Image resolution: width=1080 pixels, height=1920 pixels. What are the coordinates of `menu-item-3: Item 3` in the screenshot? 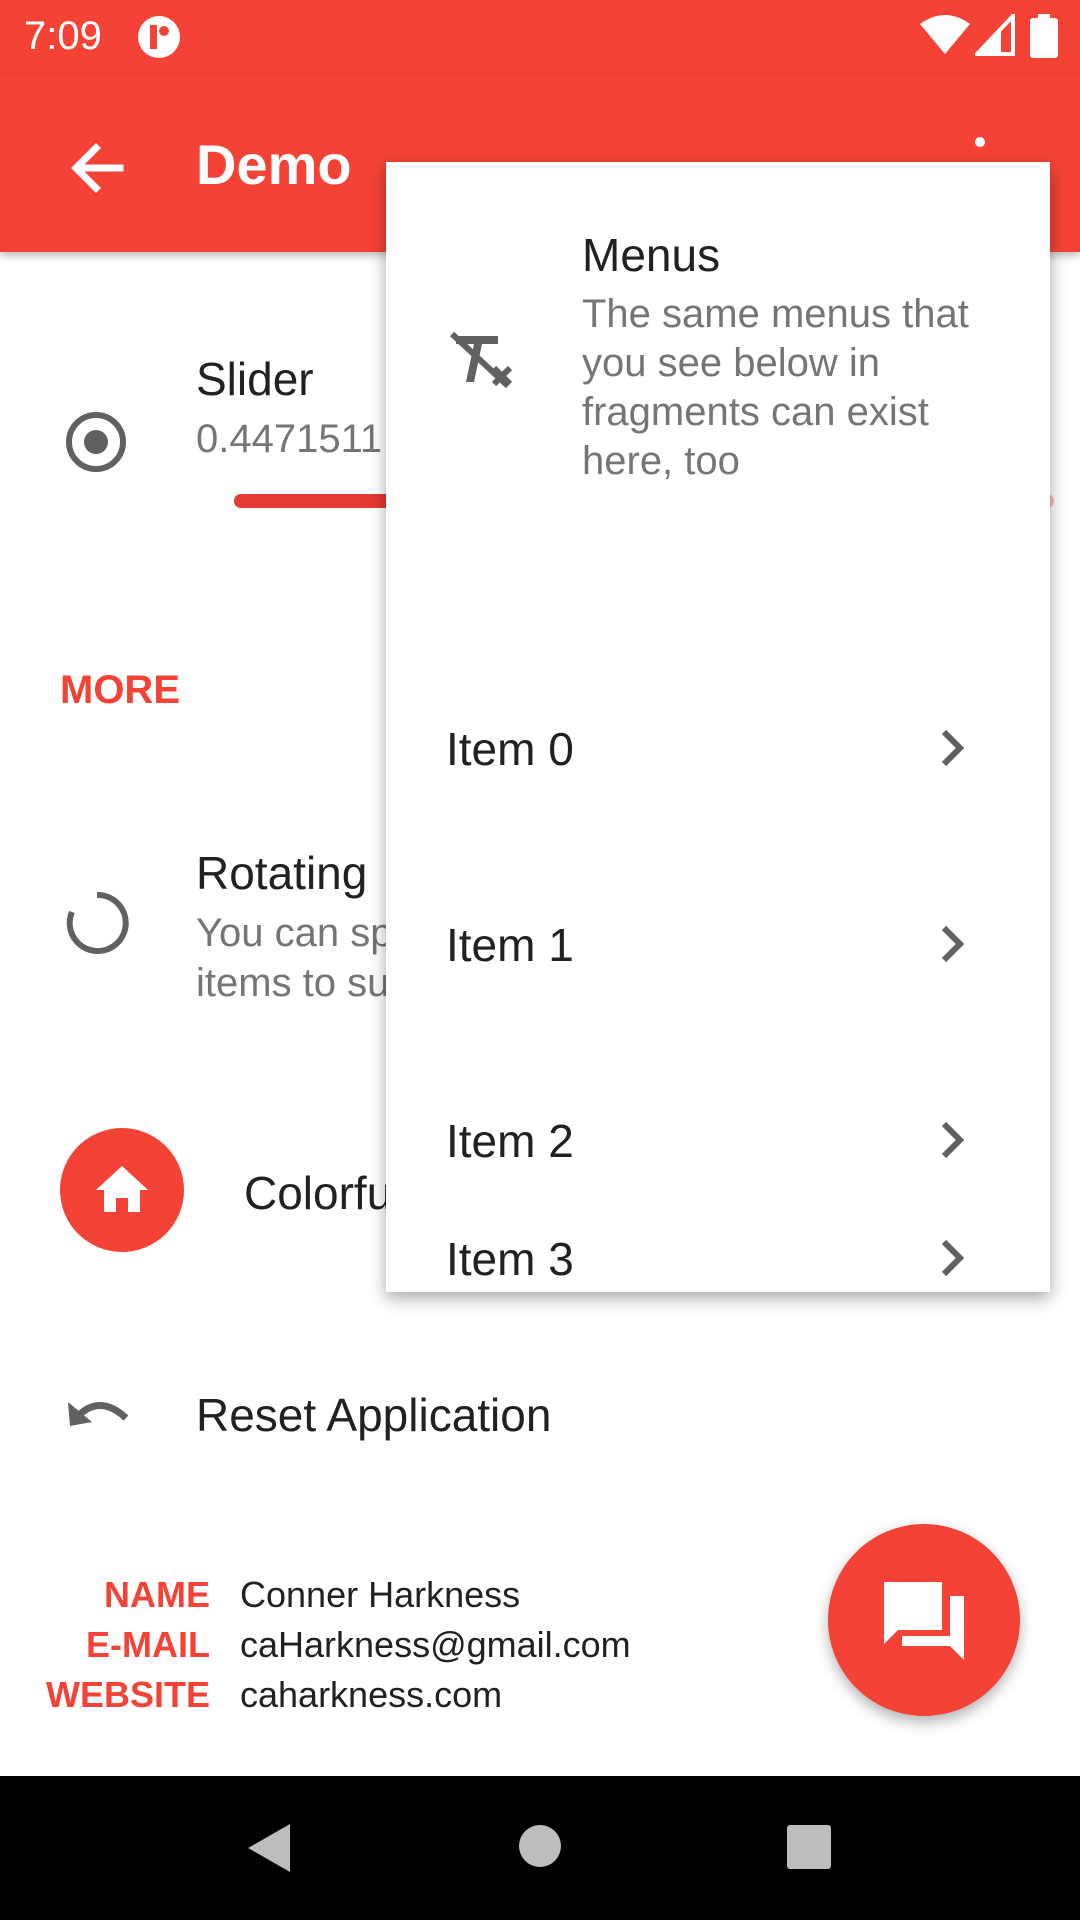 It's located at (718, 1264).